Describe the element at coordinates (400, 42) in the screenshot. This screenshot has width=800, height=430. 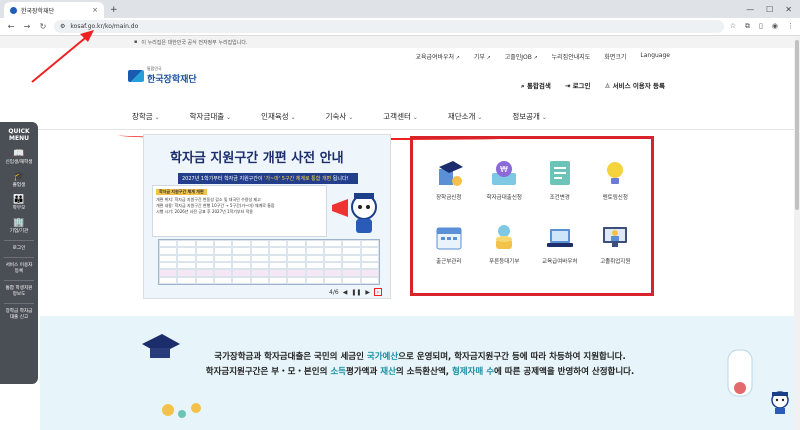
I see `gov-notice-strip: ▪ 이 누리집은 대한민국 공식 전자정부 누리집입니다.` at that location.